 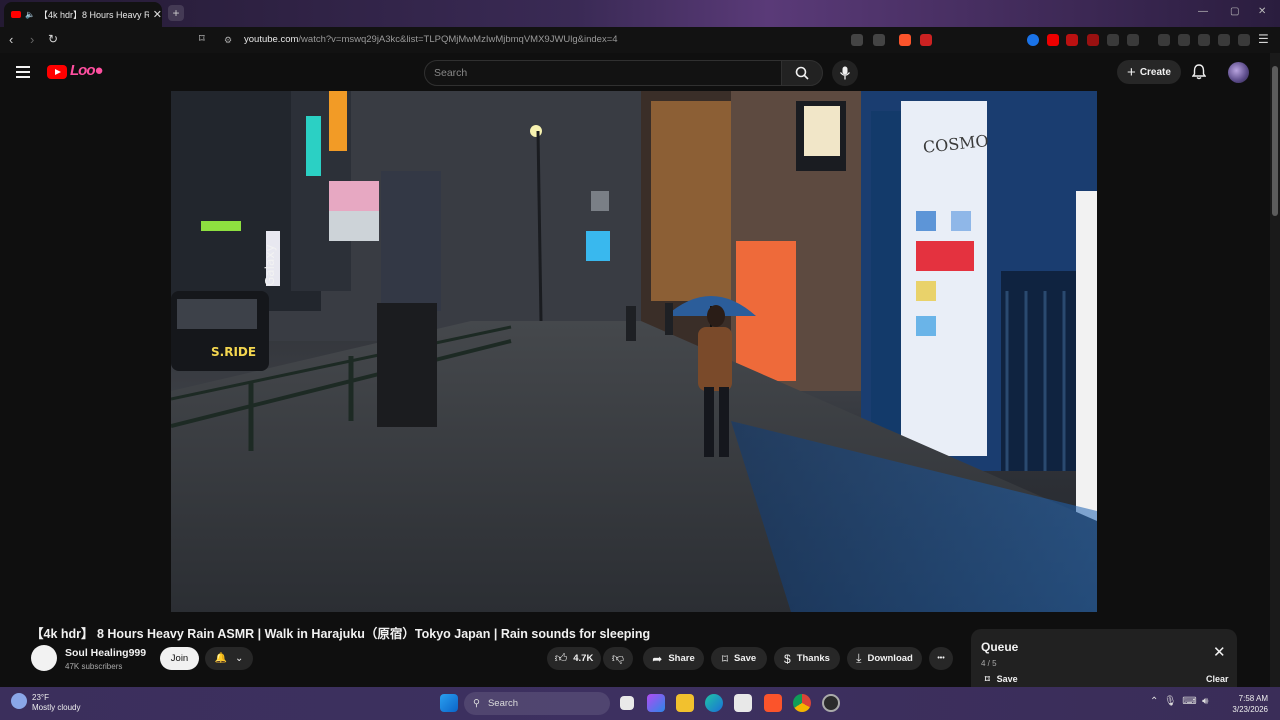 What do you see at coordinates (228, 40) in the screenshot?
I see `site-info-icon: ⚙` at bounding box center [228, 40].